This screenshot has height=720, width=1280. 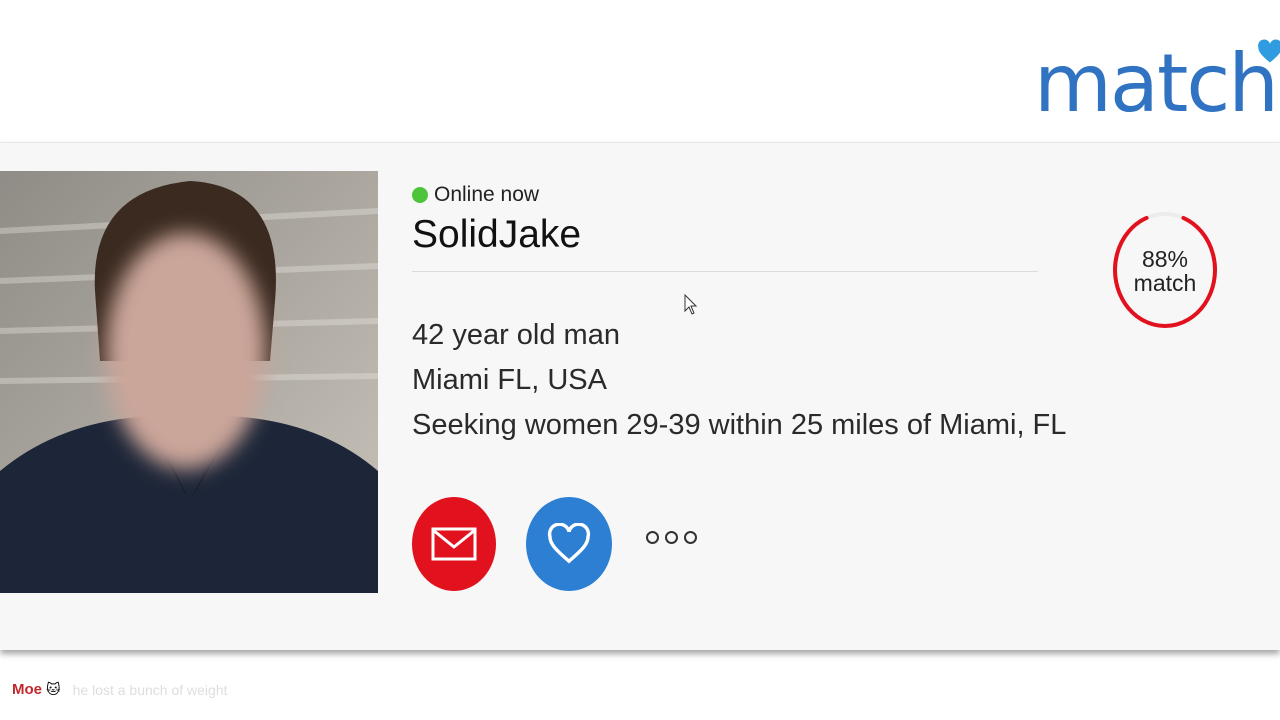 I want to click on online-status: Online now, so click(x=475, y=195).